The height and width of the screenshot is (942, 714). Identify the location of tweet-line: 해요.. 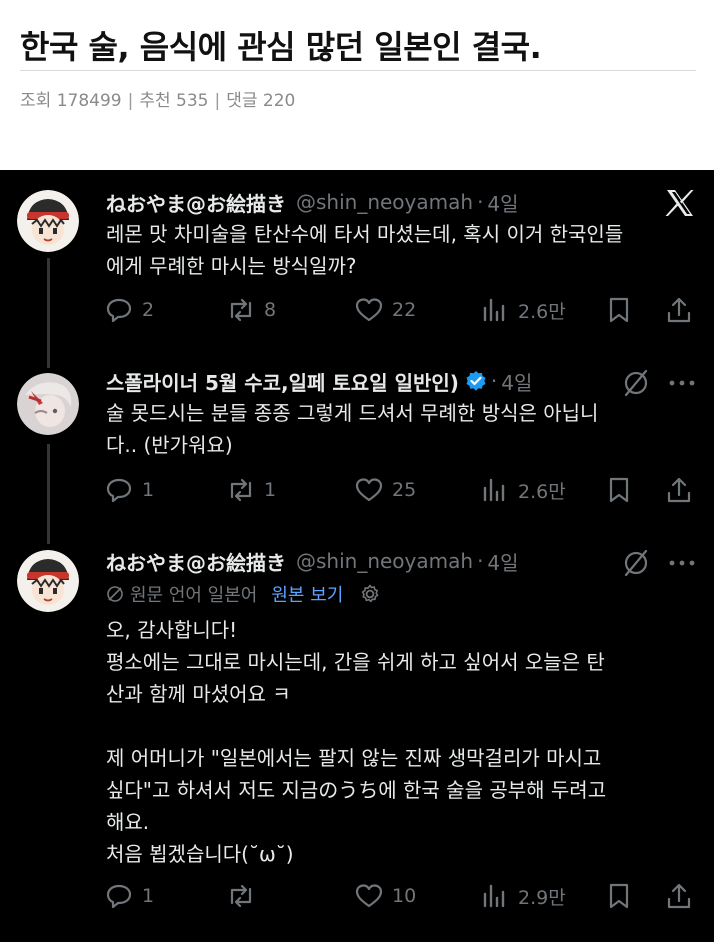
(128, 822).